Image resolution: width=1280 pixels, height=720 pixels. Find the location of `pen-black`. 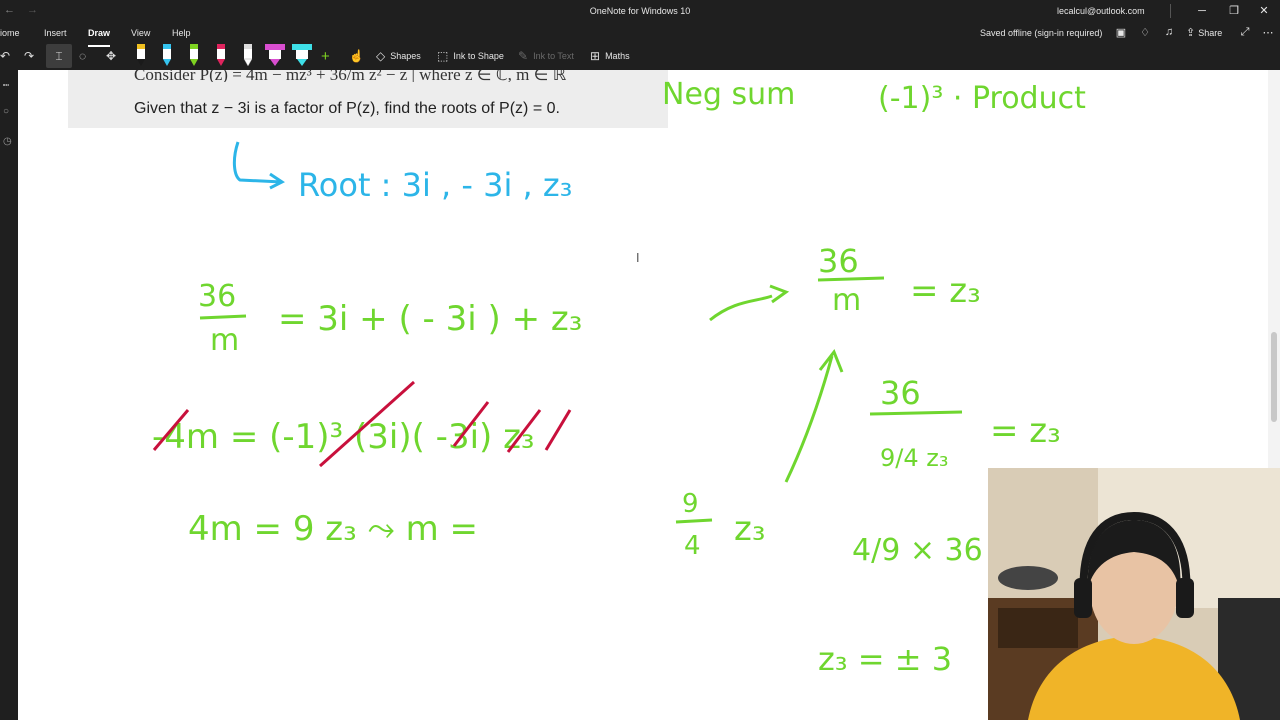

pen-black is located at coordinates (141, 55).